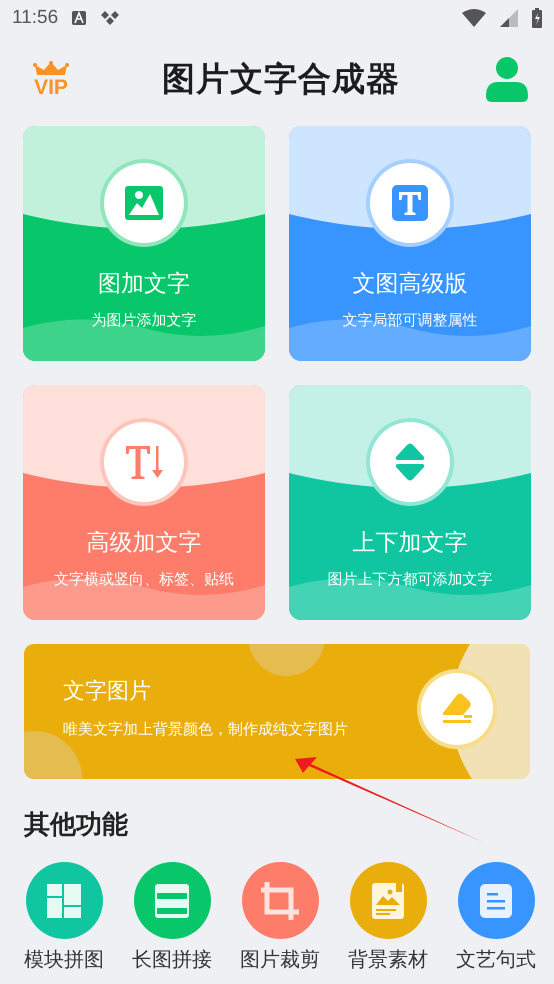 The height and width of the screenshot is (984, 554). I want to click on app-title: 图片文字合成器, so click(281, 79).